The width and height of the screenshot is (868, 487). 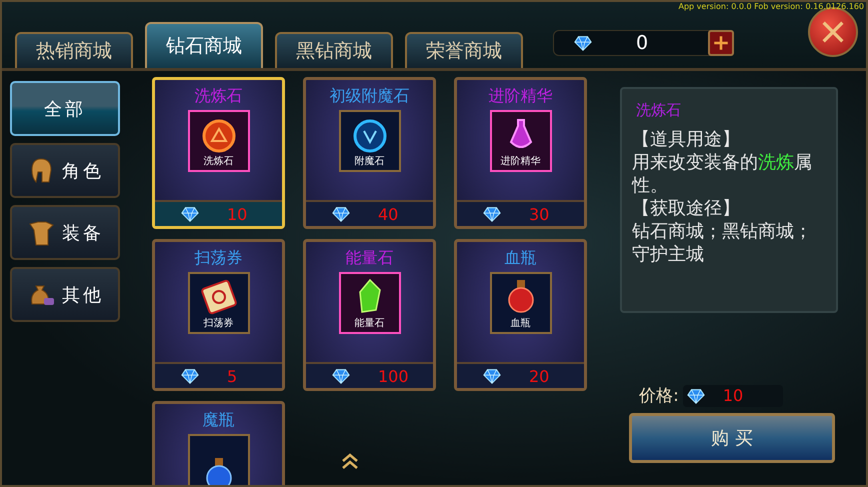 What do you see at coordinates (539, 214) in the screenshot?
I see `item-price: 30` at bounding box center [539, 214].